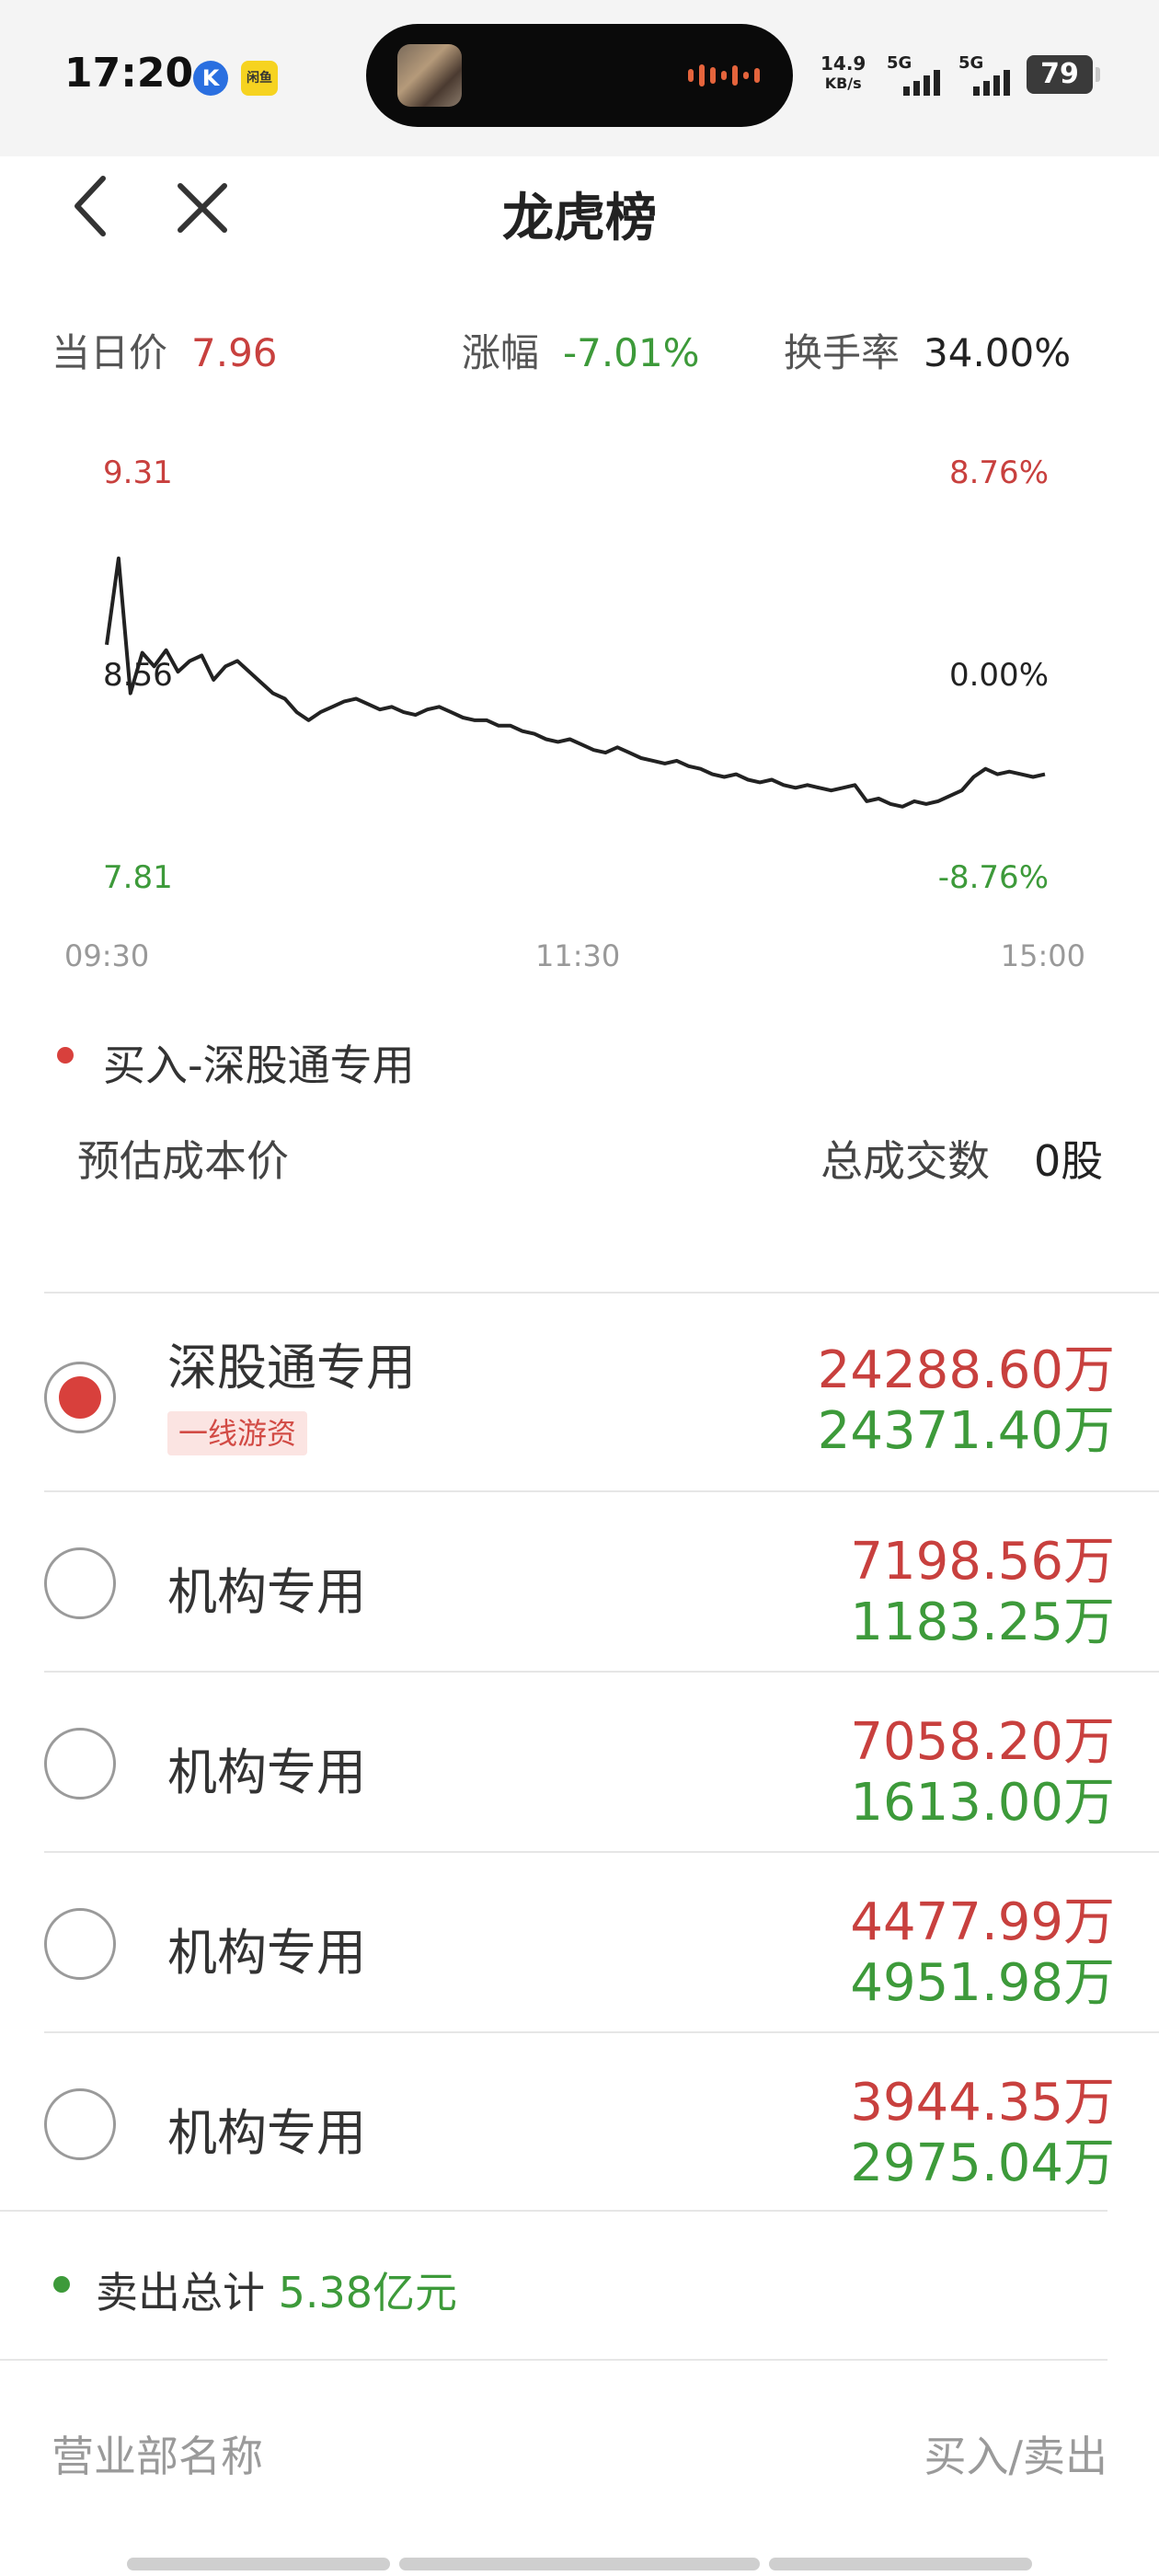 This screenshot has height=2576, width=1159. Describe the element at coordinates (998, 352) in the screenshot. I see `turnover-value: 34.00%` at that location.